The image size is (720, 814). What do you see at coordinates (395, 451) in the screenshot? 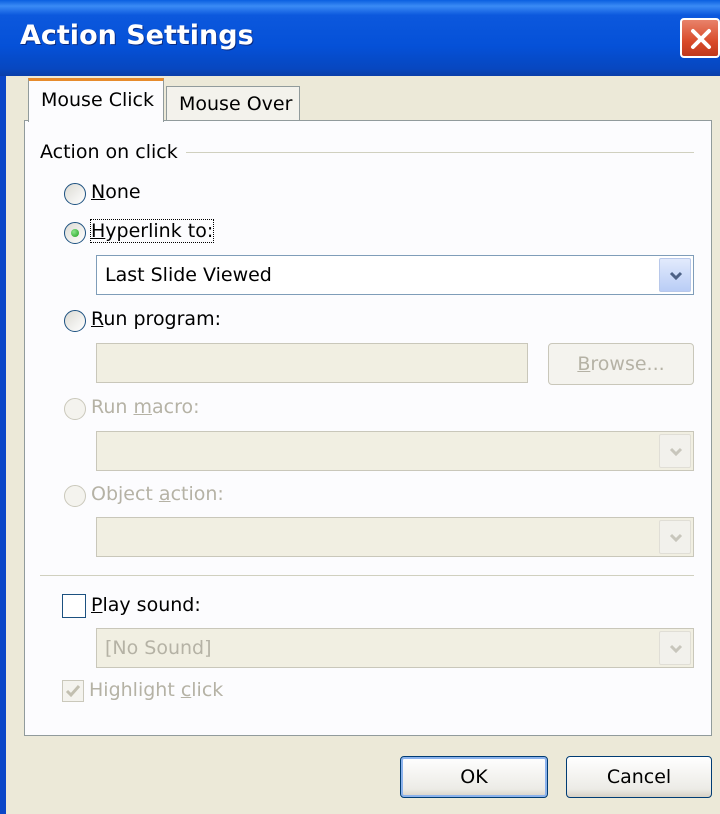
I see `run-macro-dropdown` at bounding box center [395, 451].